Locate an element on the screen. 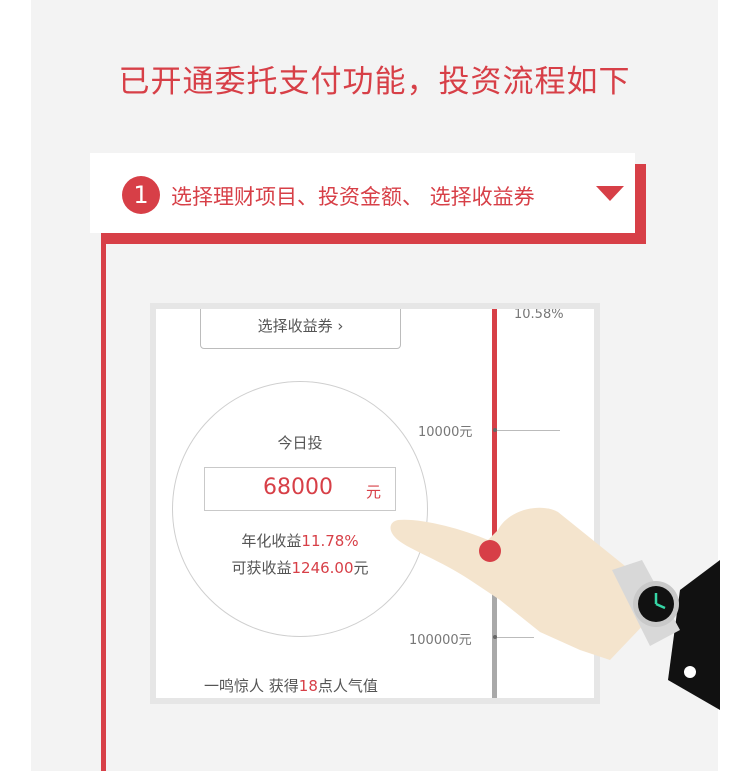  amount-value: 68000 is located at coordinates (298, 487).